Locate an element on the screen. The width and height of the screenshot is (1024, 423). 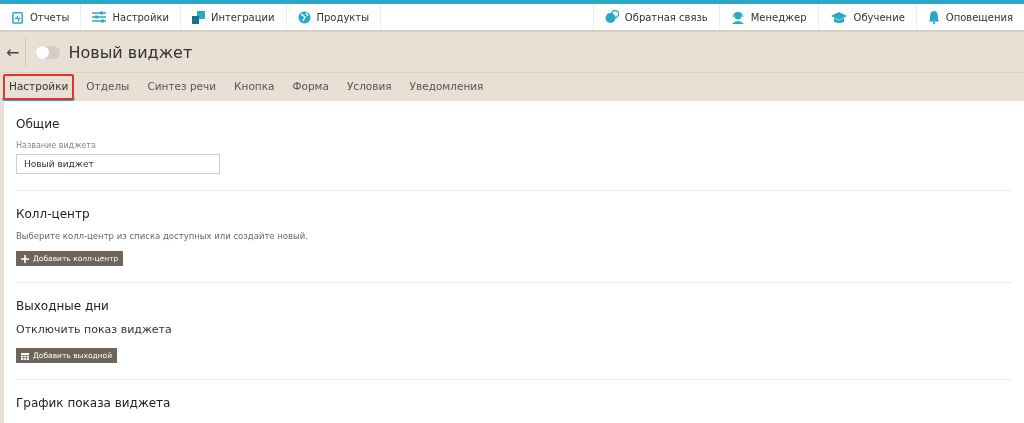
section-title: Колл-центр is located at coordinates (53, 214).